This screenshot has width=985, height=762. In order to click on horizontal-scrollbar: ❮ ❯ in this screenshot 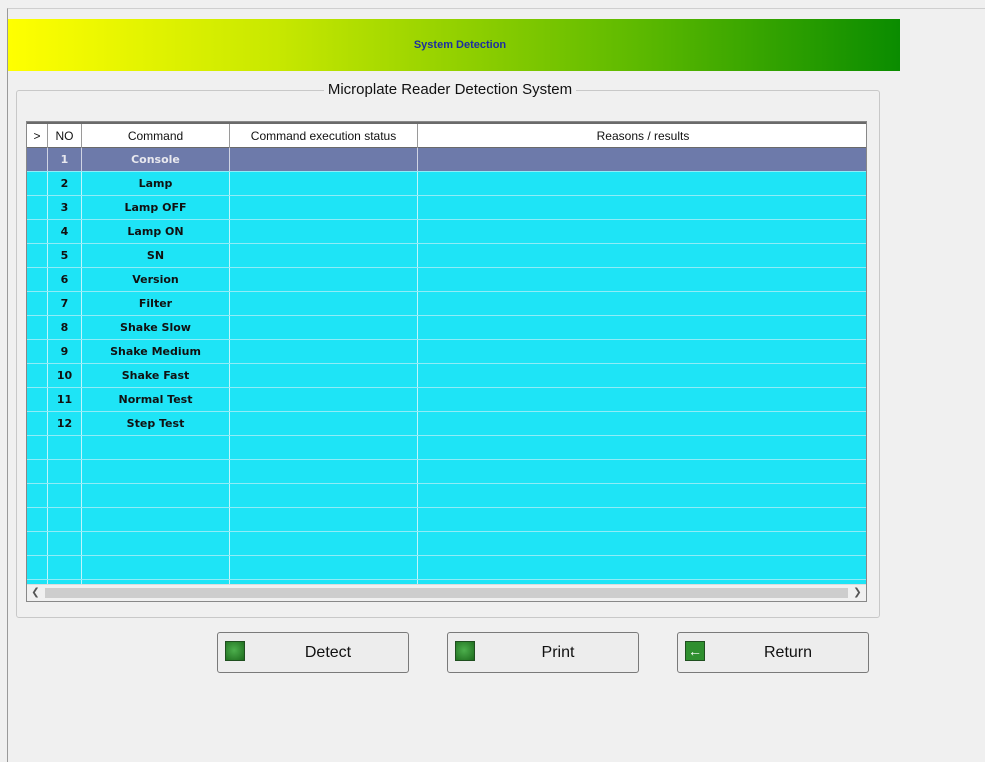, I will do `click(446, 592)`.